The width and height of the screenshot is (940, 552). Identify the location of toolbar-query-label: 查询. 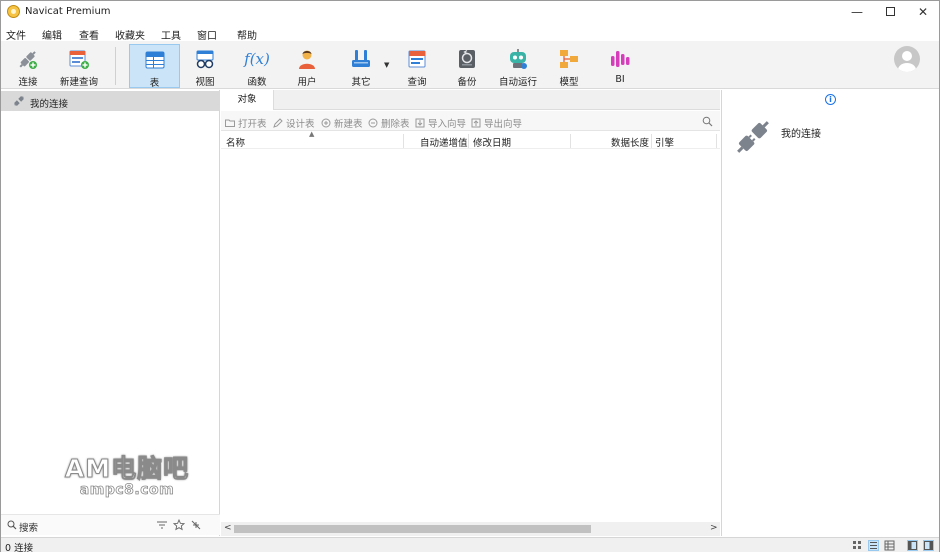
(417, 82).